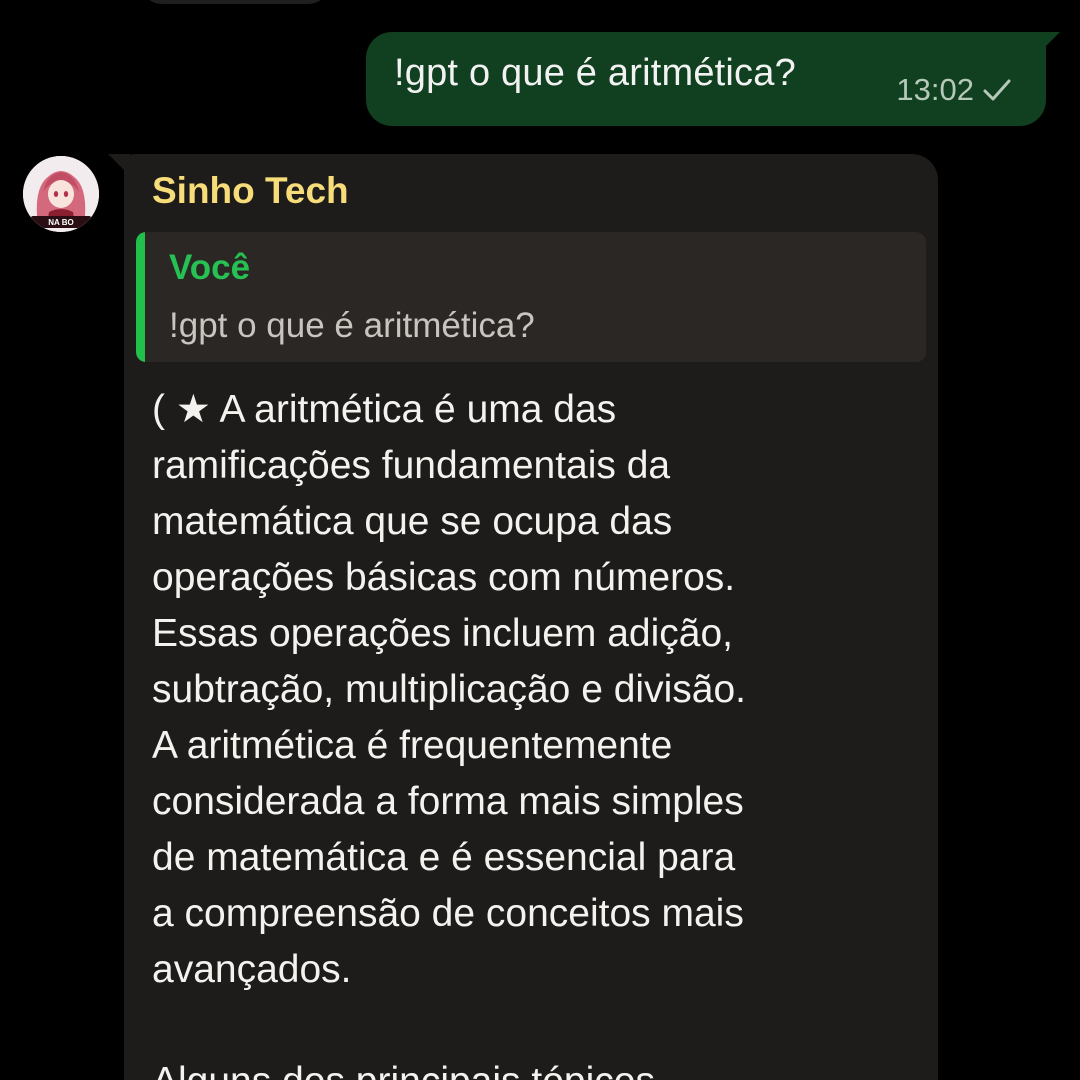 The image size is (1080, 1080). Describe the element at coordinates (537, 1067) in the screenshot. I see `body-line: Alguns dos principais tópicos` at that location.